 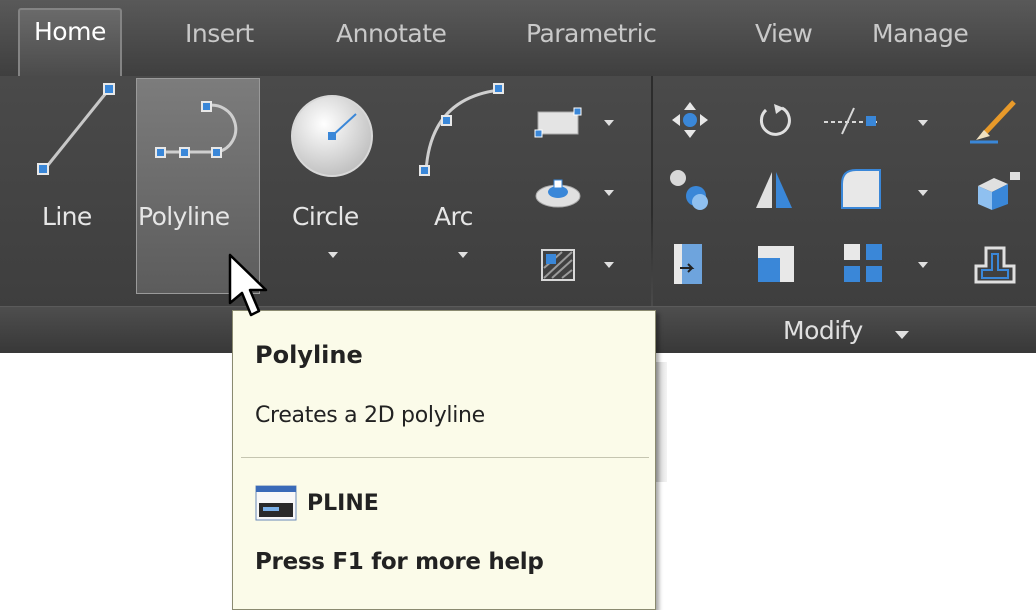 What do you see at coordinates (690, 264) in the screenshot?
I see `stretch-icon` at bounding box center [690, 264].